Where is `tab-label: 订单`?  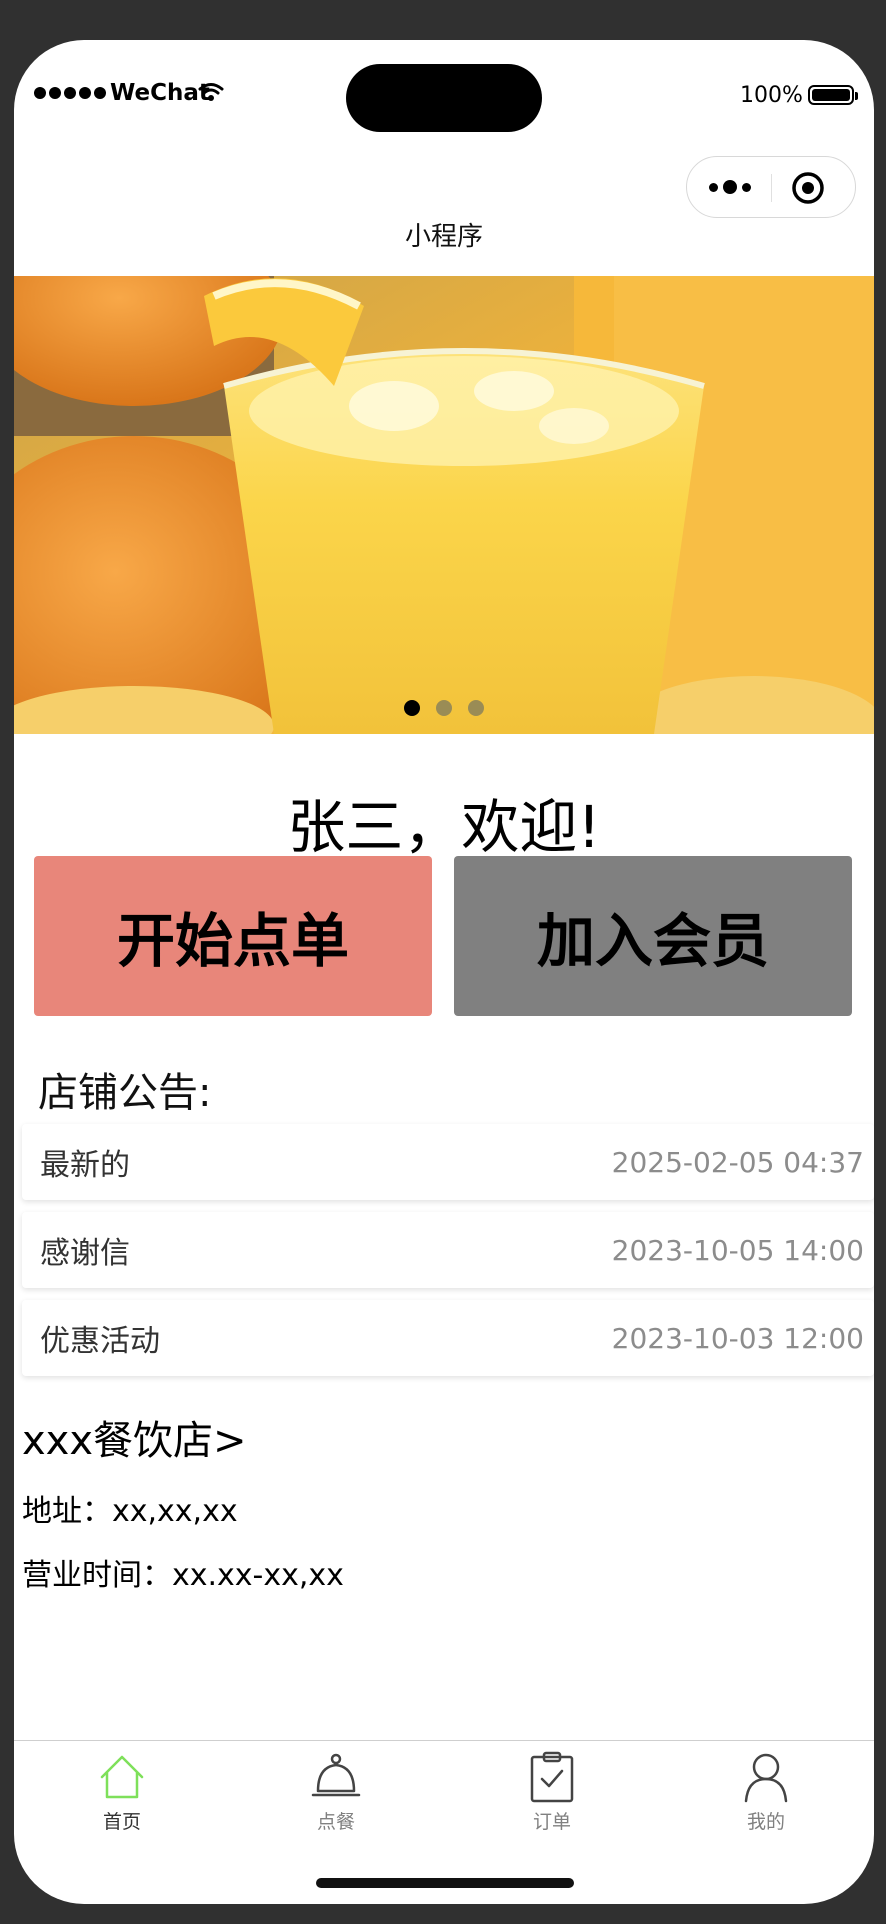 tab-label: 订单 is located at coordinates (551, 1822).